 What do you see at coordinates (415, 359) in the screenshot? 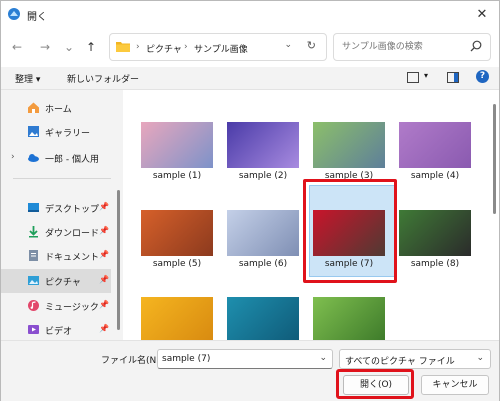
I see `filetype-select: すべてのピクチャ ファイル ⌄` at bounding box center [415, 359].